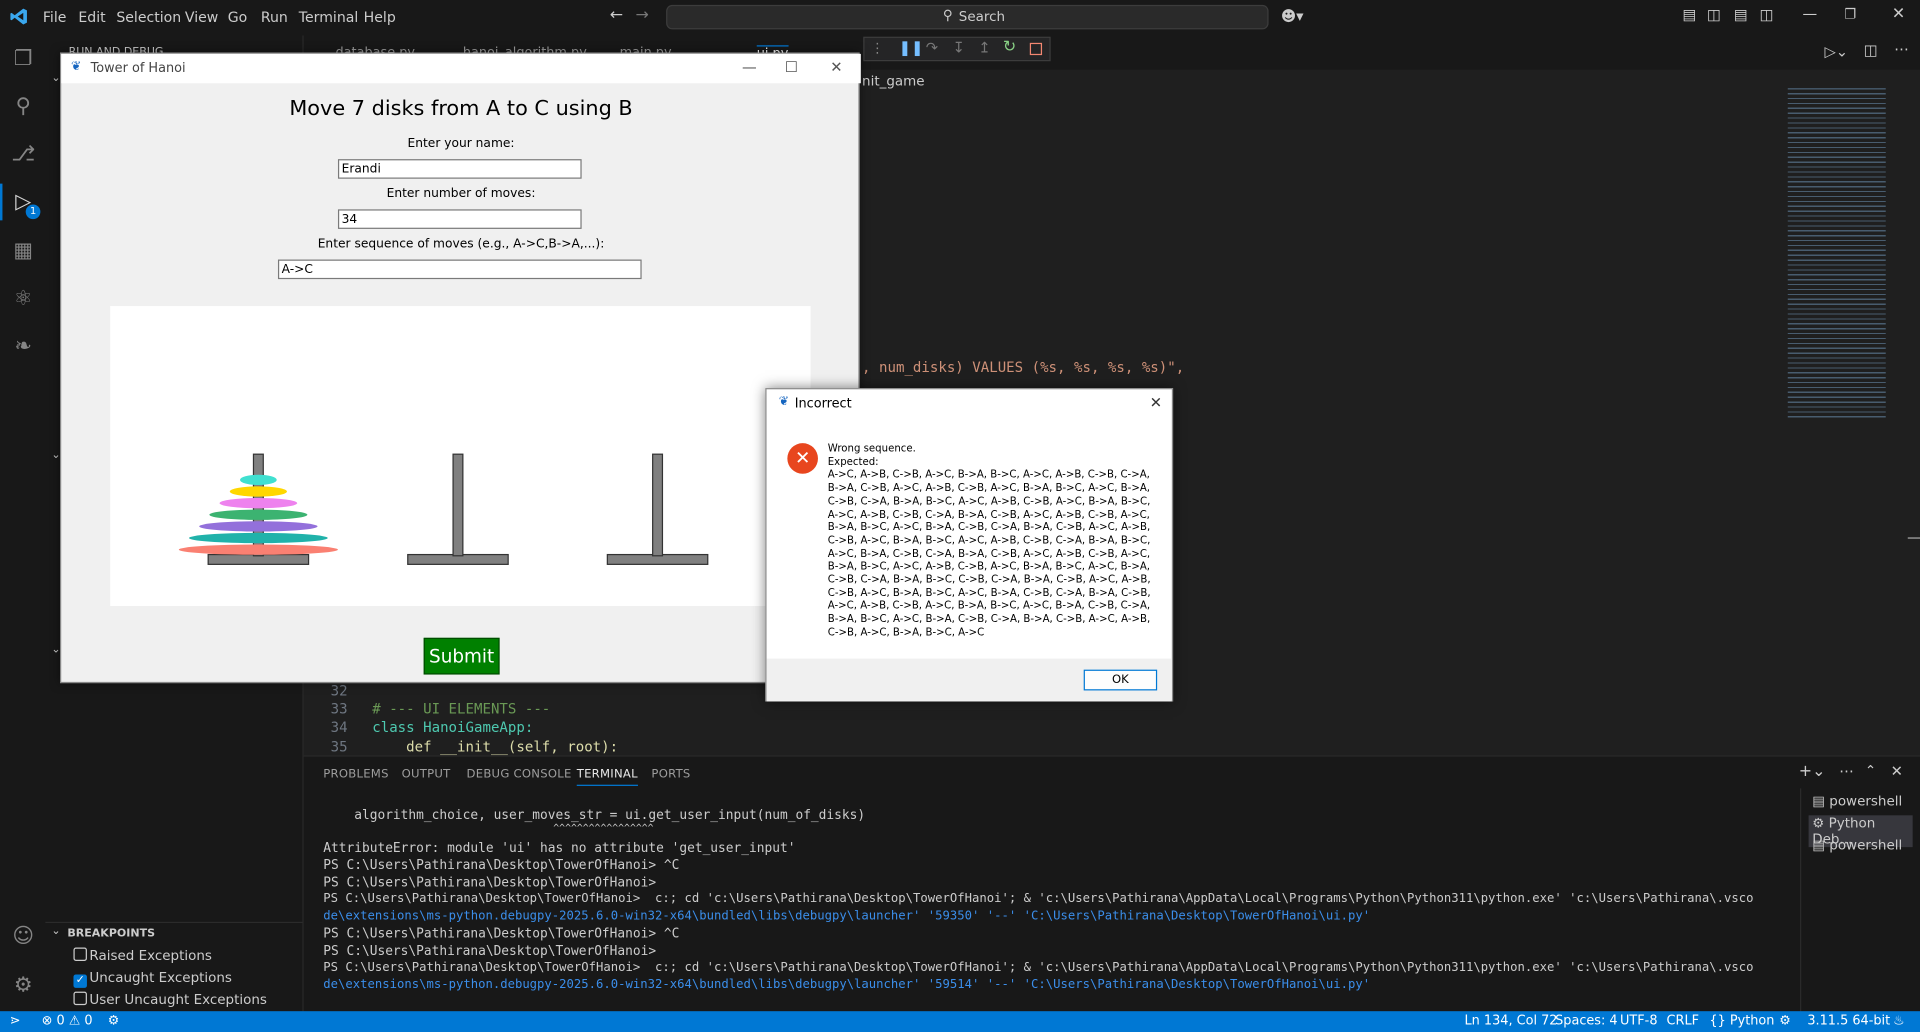 This screenshot has height=1032, width=1920. Describe the element at coordinates (1898, 14) in the screenshot. I see `close-window-icon: ✕` at that location.